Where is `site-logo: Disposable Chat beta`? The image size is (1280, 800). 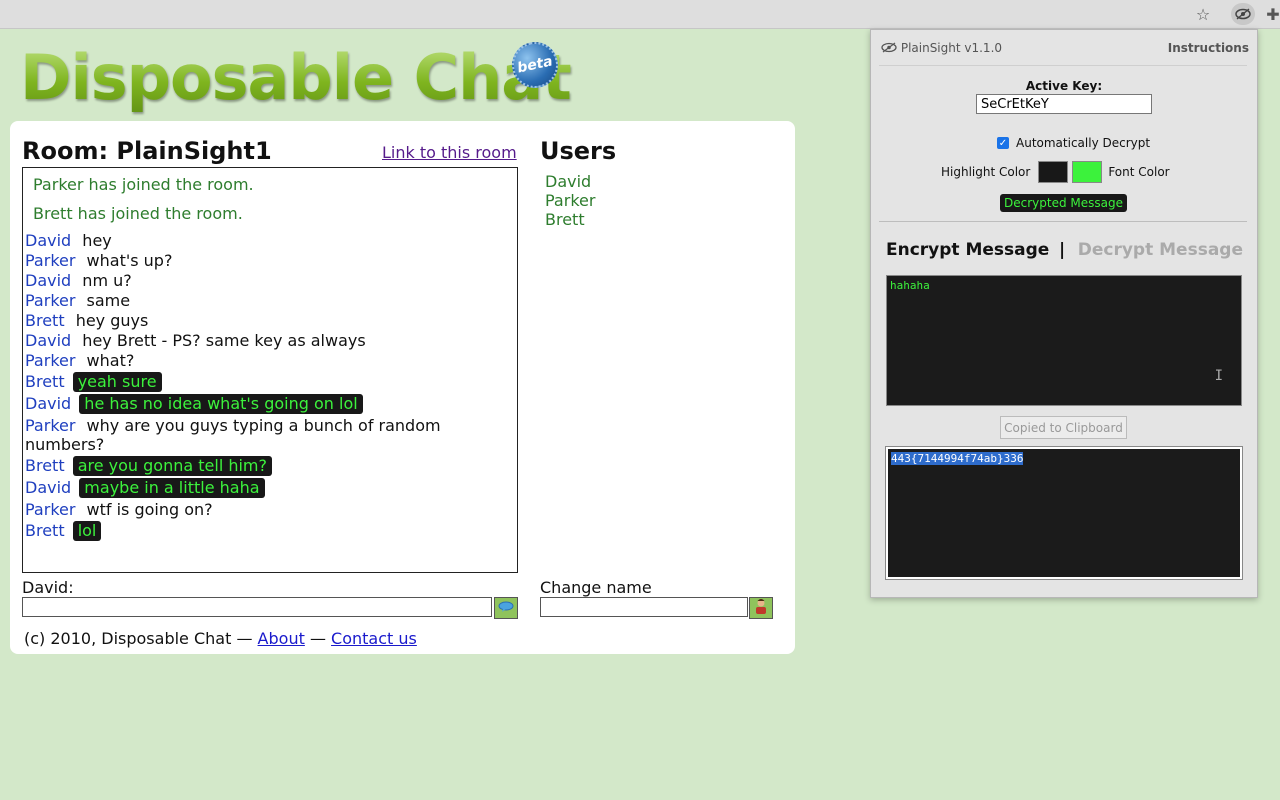
site-logo: Disposable Chat beta is located at coordinates (296, 77).